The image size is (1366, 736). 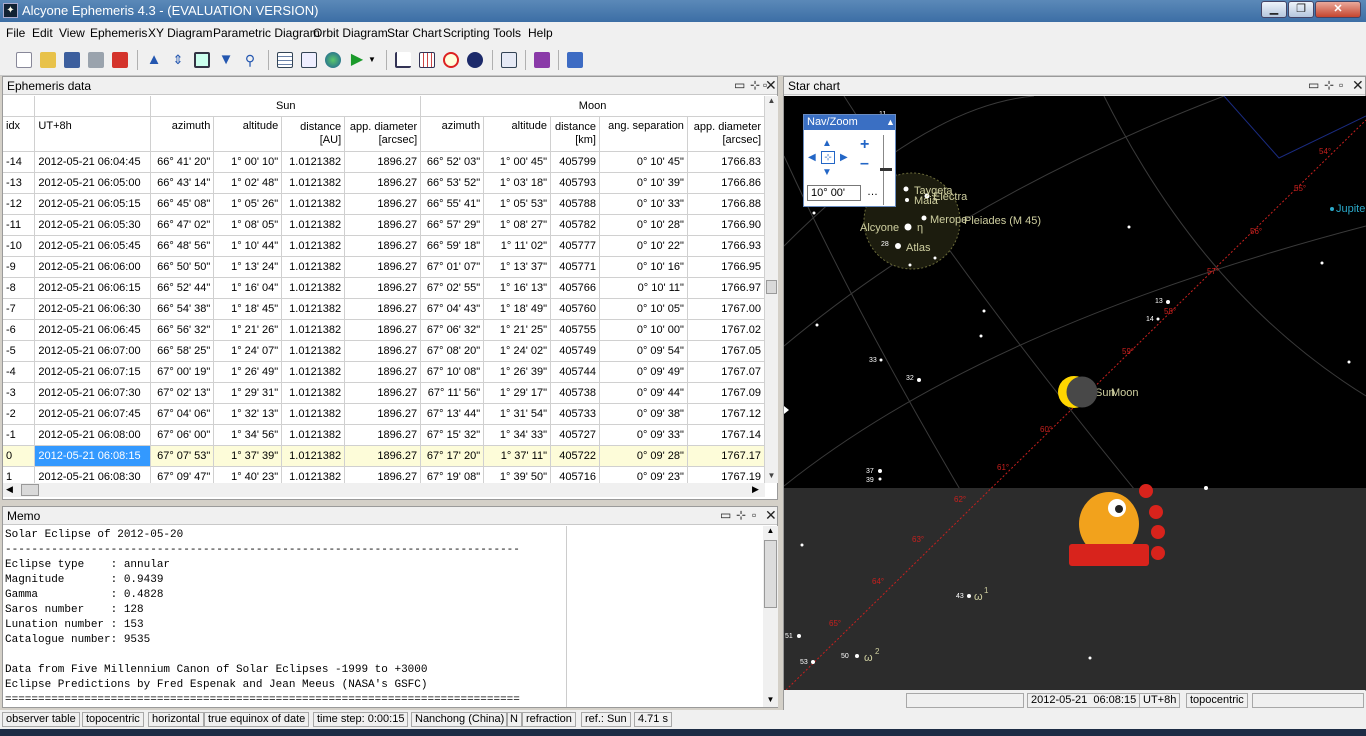 I want to click on row-index-cell: -7, so click(x=19, y=309).